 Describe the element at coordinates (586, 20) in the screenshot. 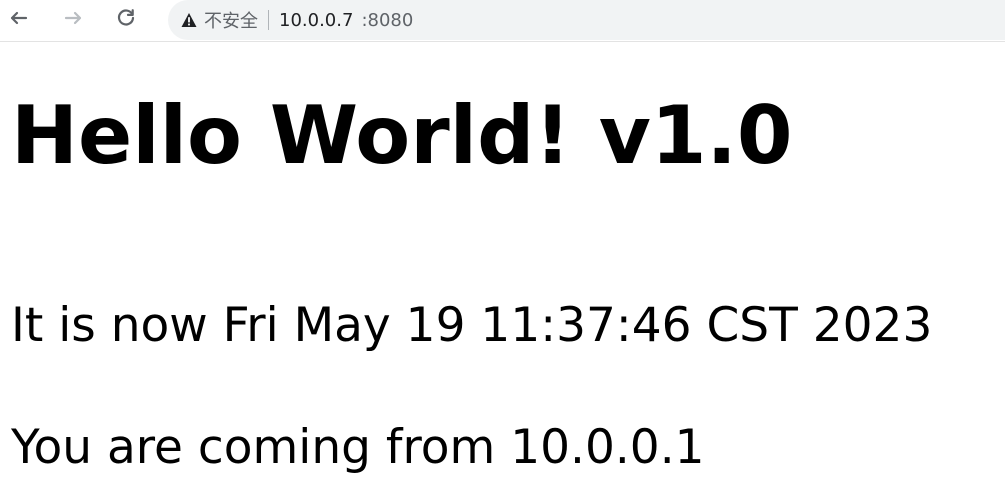

I see `address-bar: 不安全 10.0.0.7 :8080` at that location.